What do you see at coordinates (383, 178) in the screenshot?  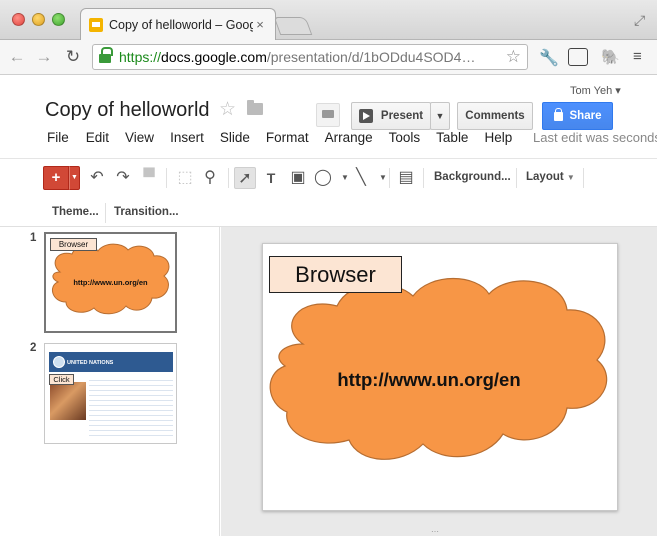 I see `line-dropdown-icon: ▼` at bounding box center [383, 178].